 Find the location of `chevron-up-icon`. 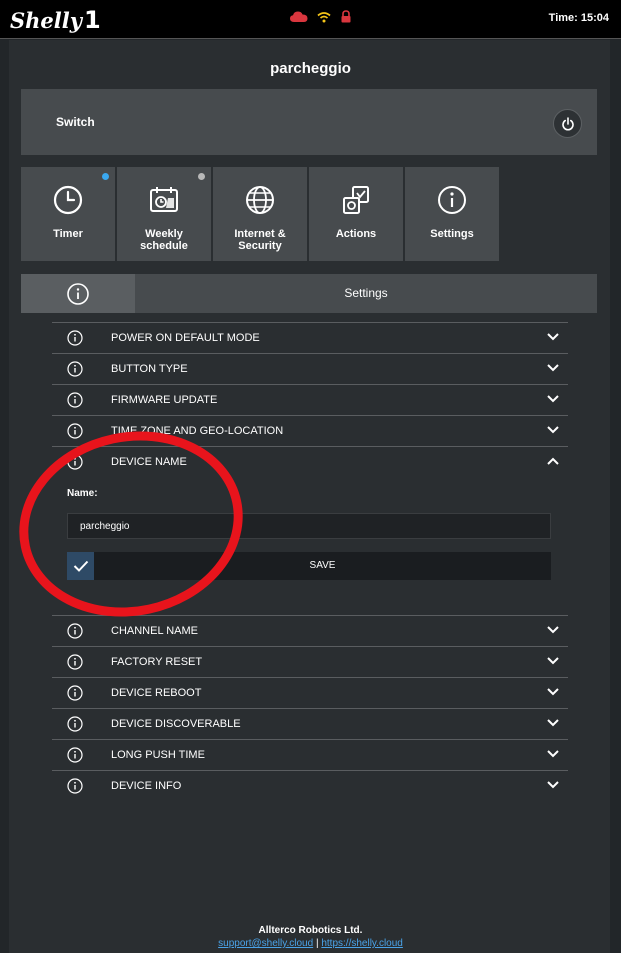

chevron-up-icon is located at coordinates (553, 461).